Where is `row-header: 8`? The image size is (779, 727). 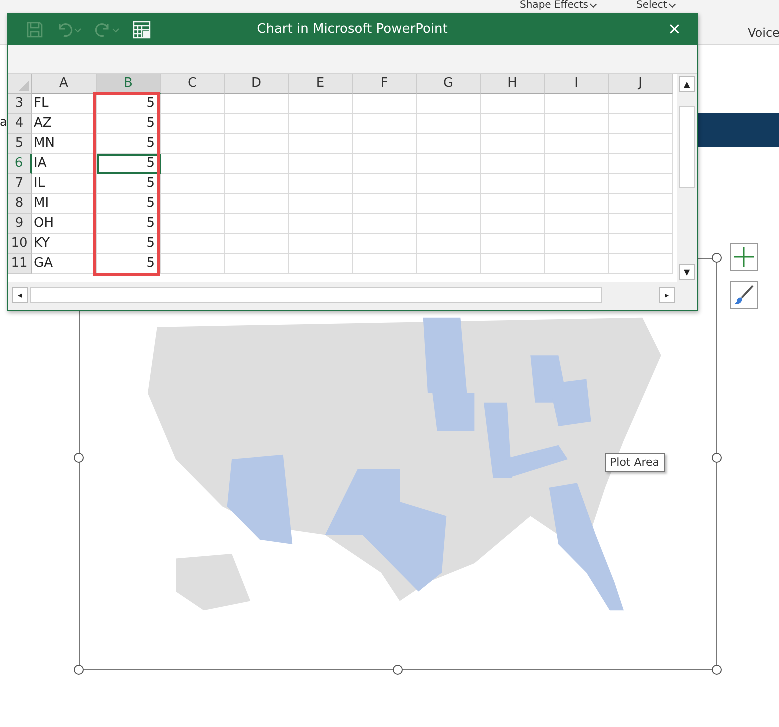
row-header: 8 is located at coordinates (20, 204).